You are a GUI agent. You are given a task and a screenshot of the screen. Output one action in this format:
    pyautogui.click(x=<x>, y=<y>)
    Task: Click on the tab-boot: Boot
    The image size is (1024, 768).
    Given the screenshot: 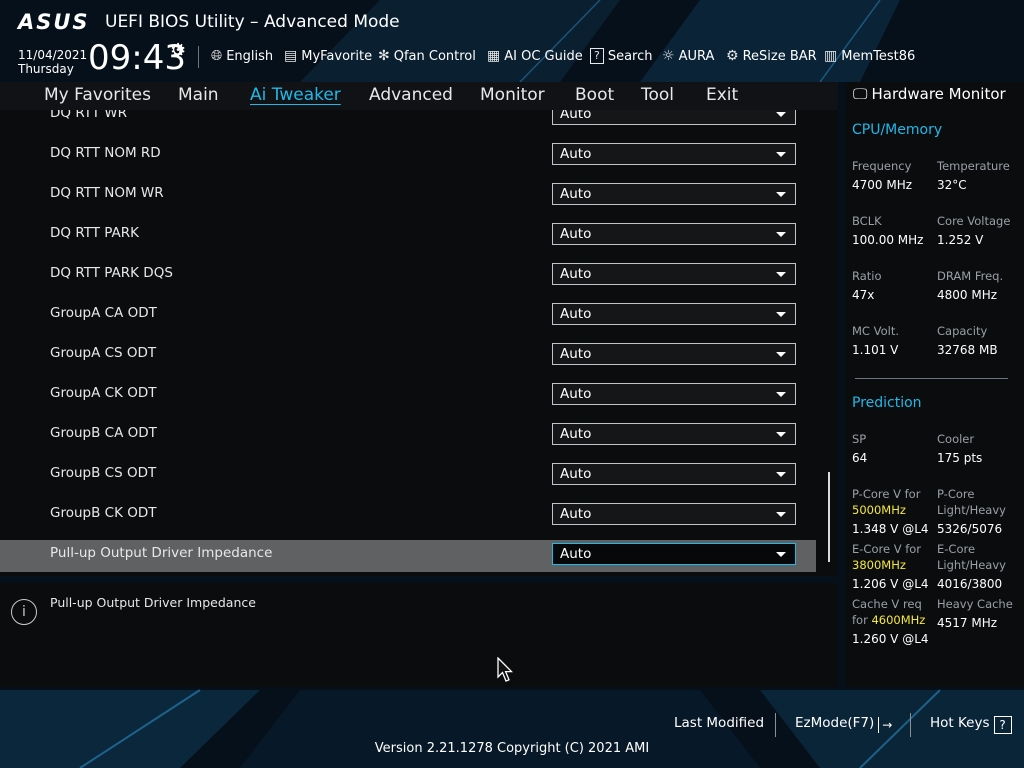 What is the action you would take?
    pyautogui.click(x=594, y=95)
    